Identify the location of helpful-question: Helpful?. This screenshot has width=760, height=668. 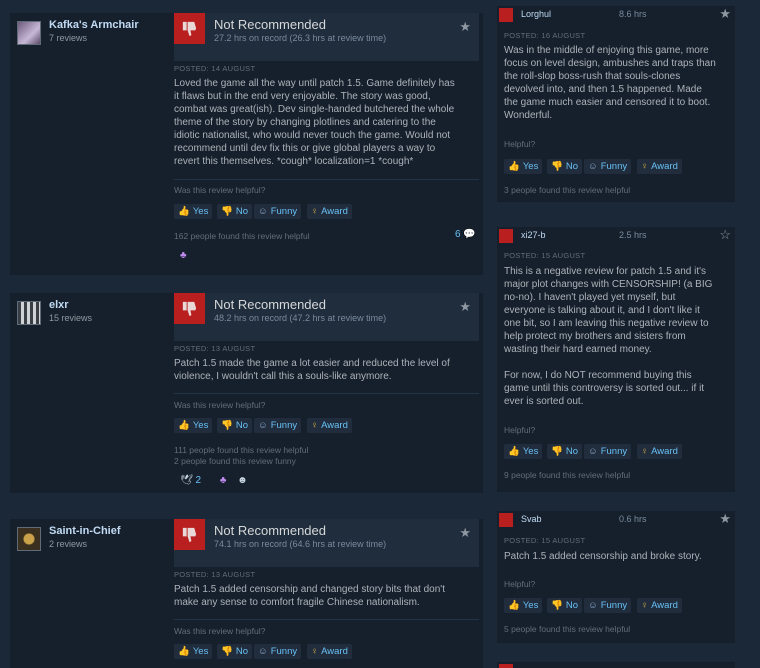
(520, 144).